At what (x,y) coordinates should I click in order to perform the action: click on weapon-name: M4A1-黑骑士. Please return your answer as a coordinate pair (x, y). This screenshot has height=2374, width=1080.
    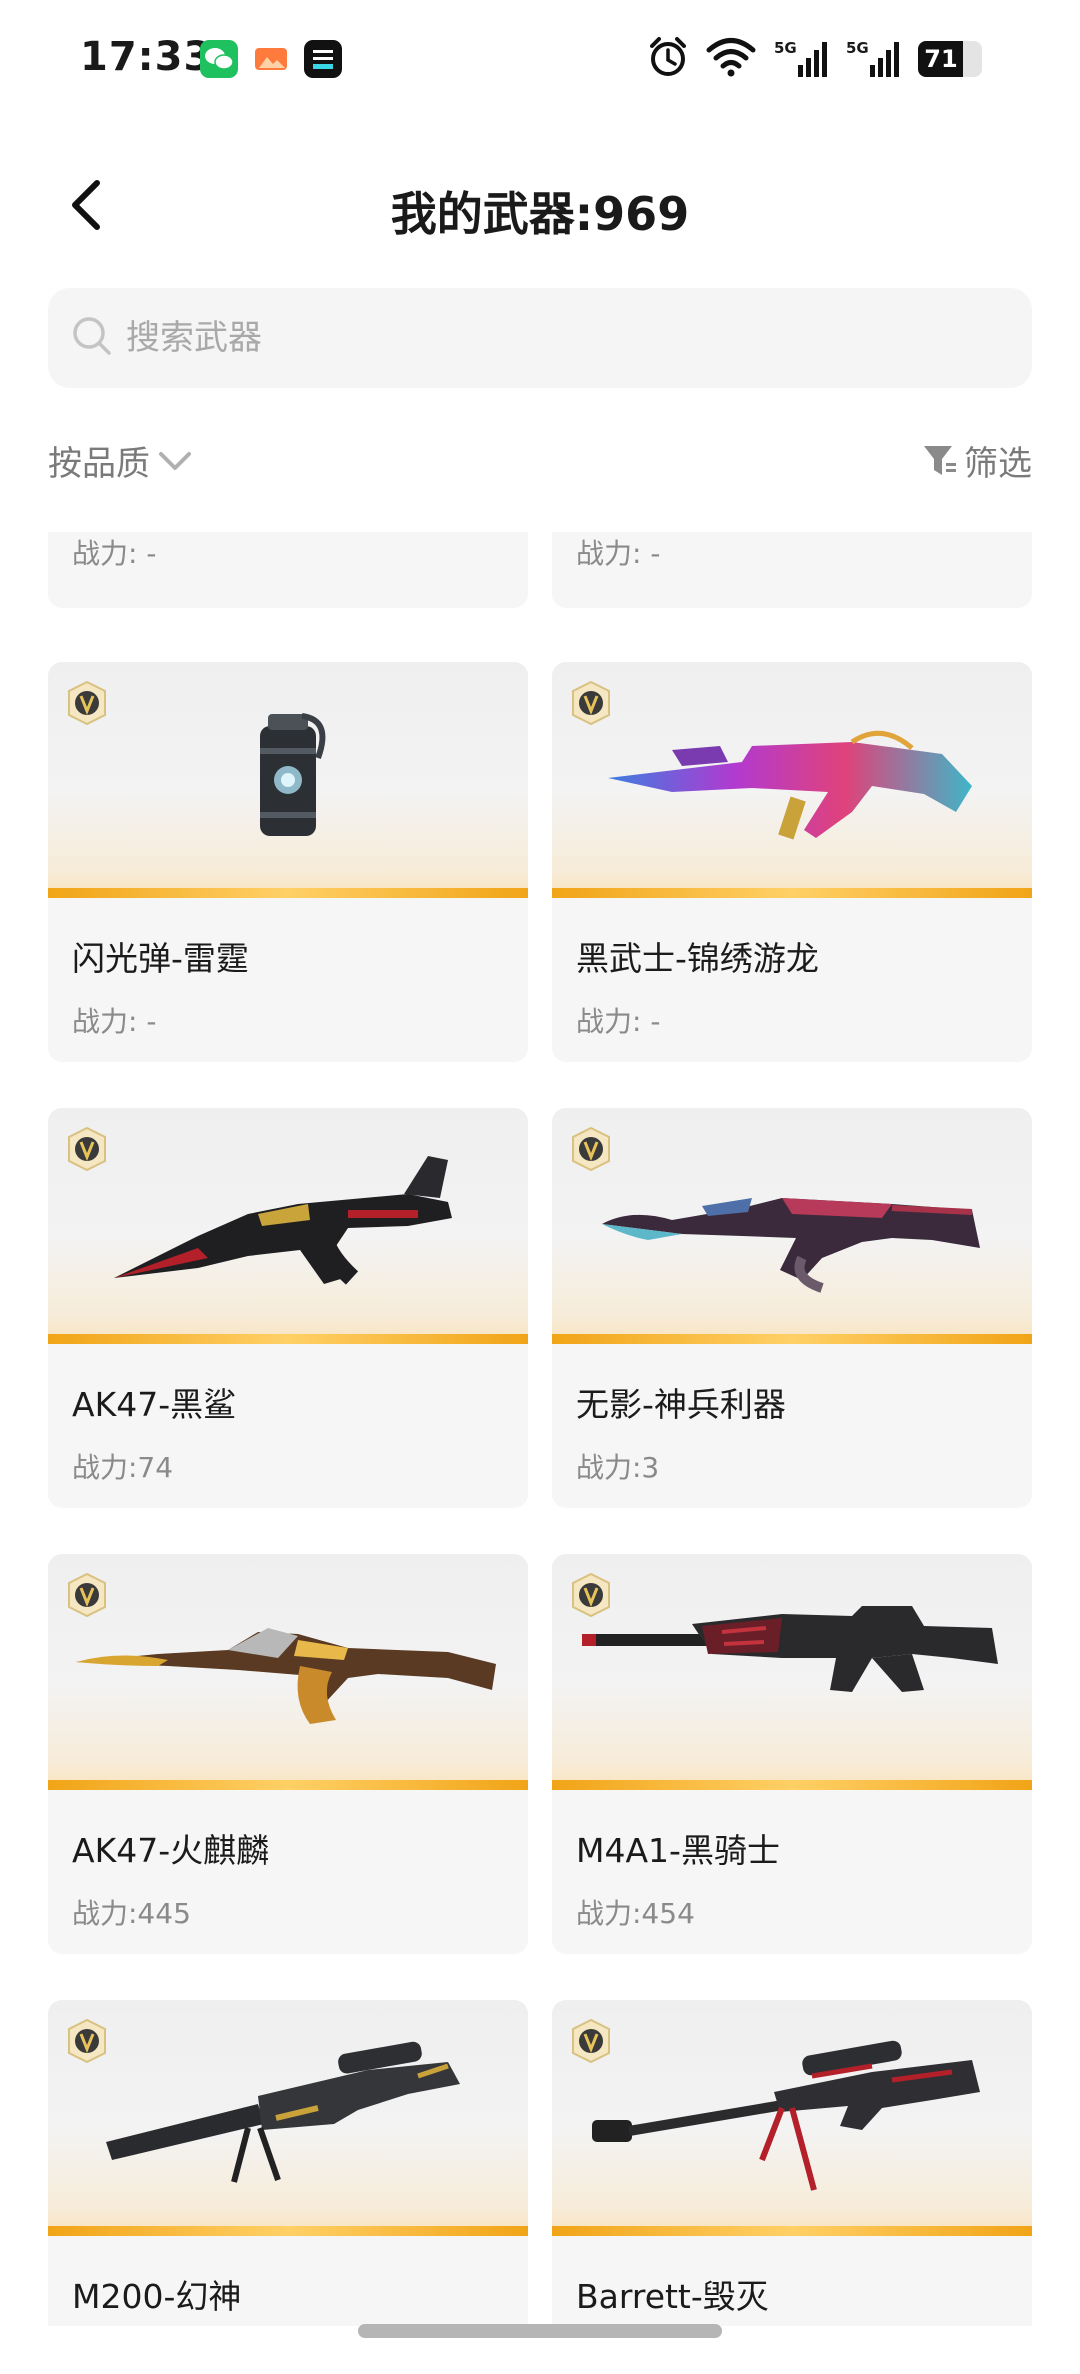
    Looking at the image, I should click on (678, 1850).